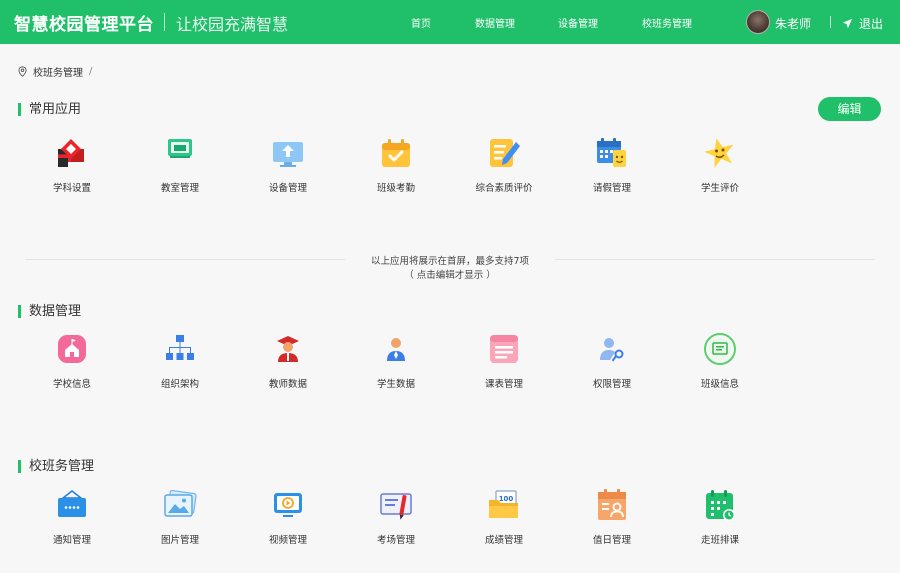 The width and height of the screenshot is (900, 573). What do you see at coordinates (288, 349) in the screenshot?
I see `teacher-icon` at bounding box center [288, 349].